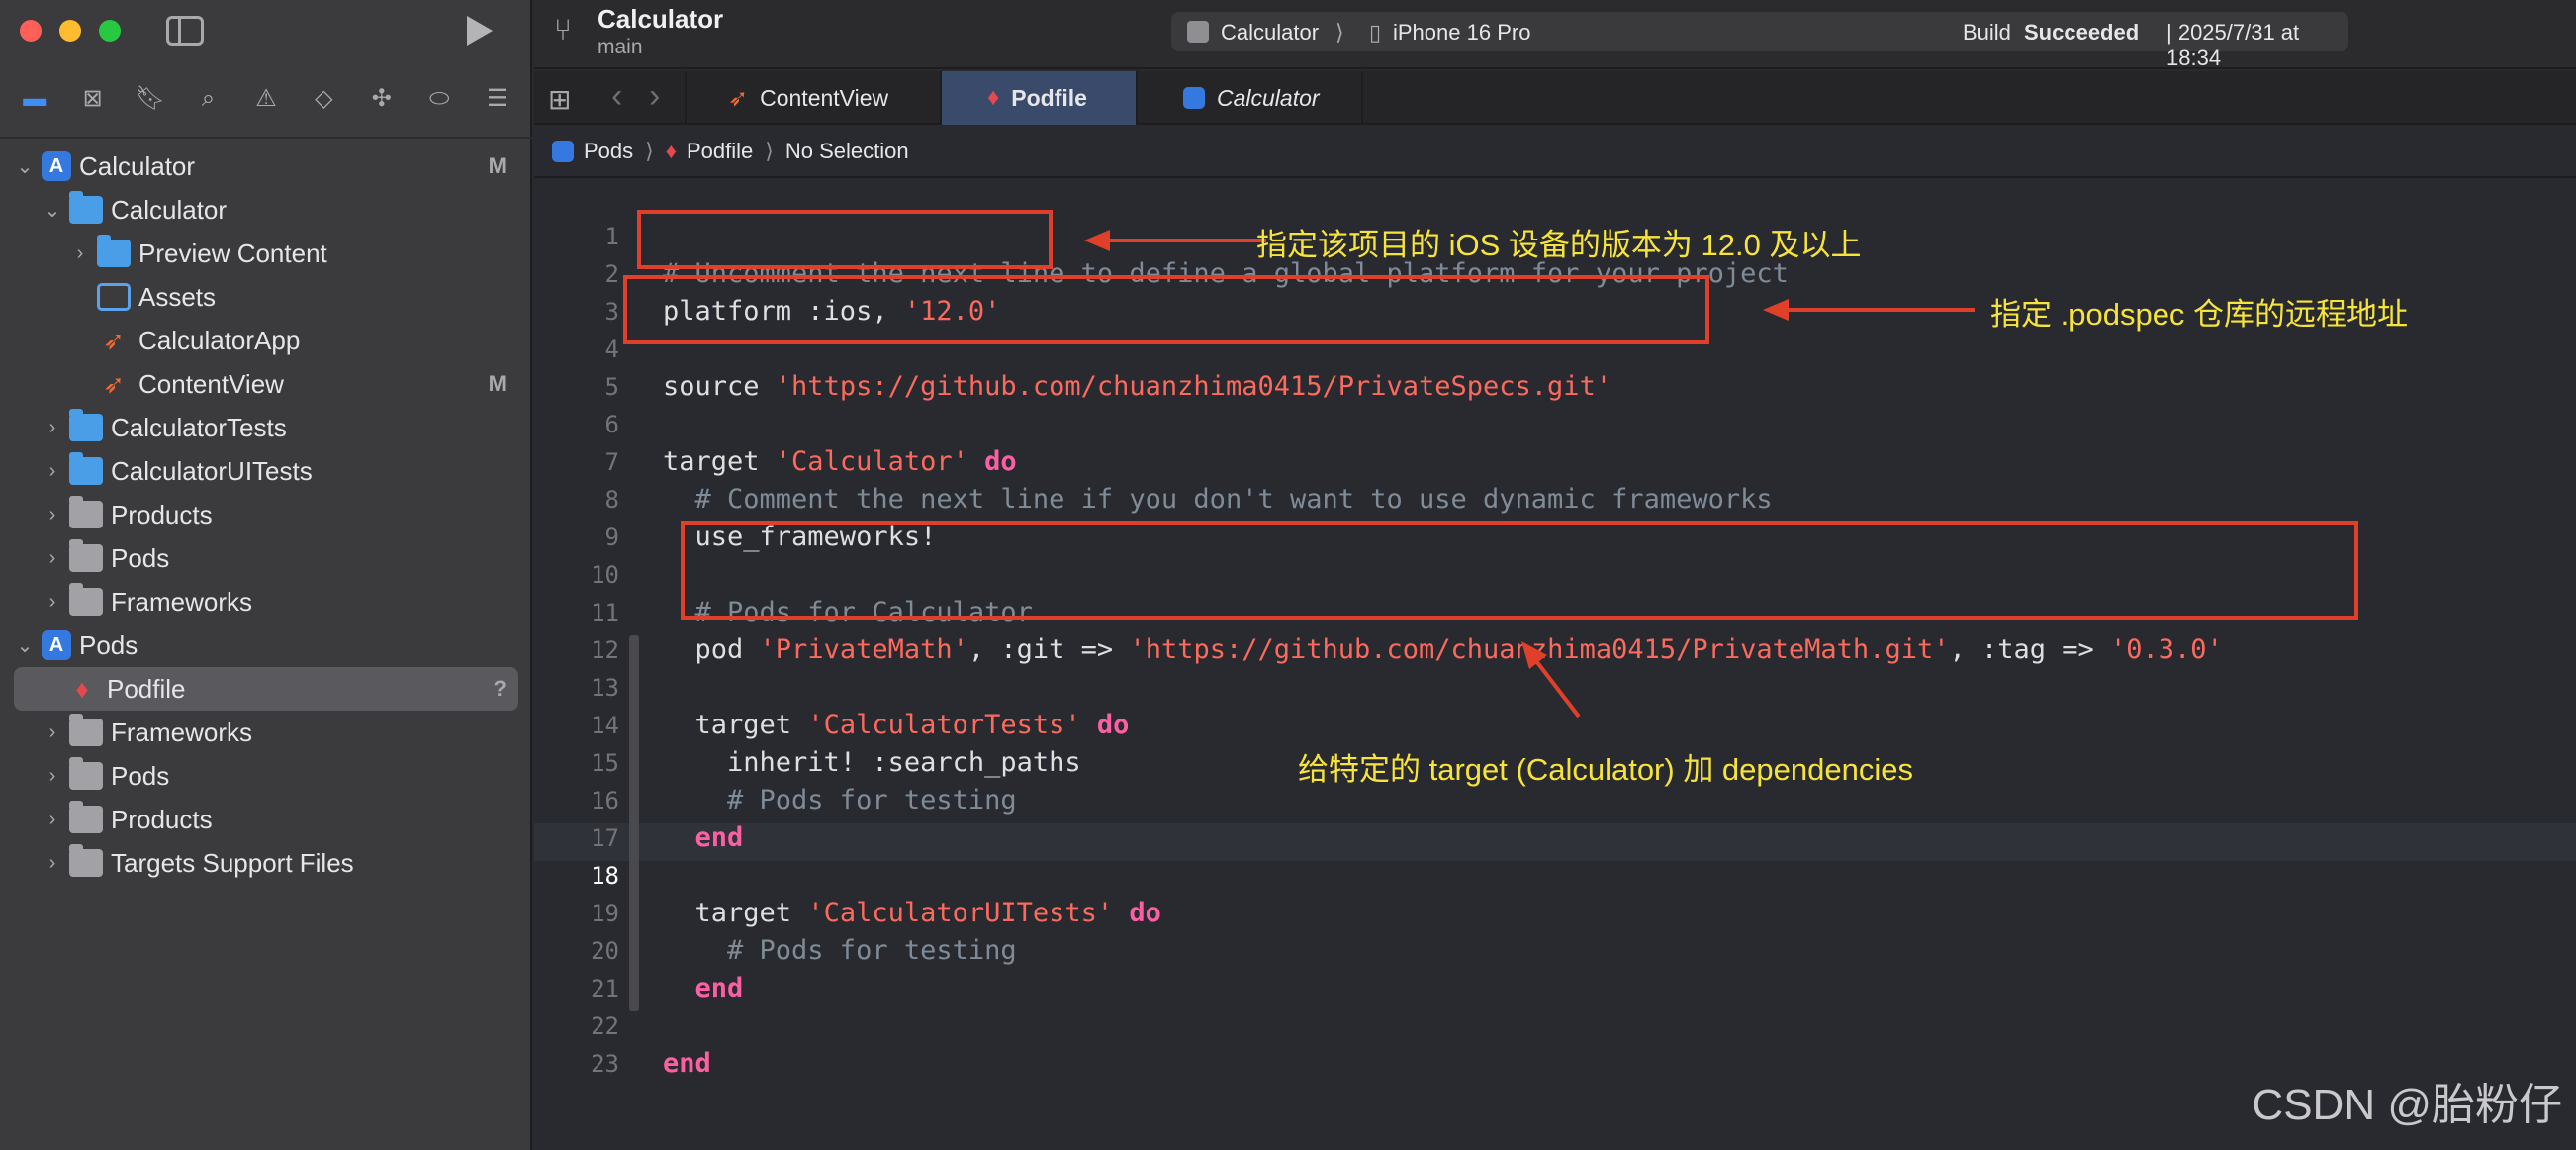  Describe the element at coordinates (1555, 874) in the screenshot. I see `code-line-current: 18 target 'CalculatorUITests' do` at that location.